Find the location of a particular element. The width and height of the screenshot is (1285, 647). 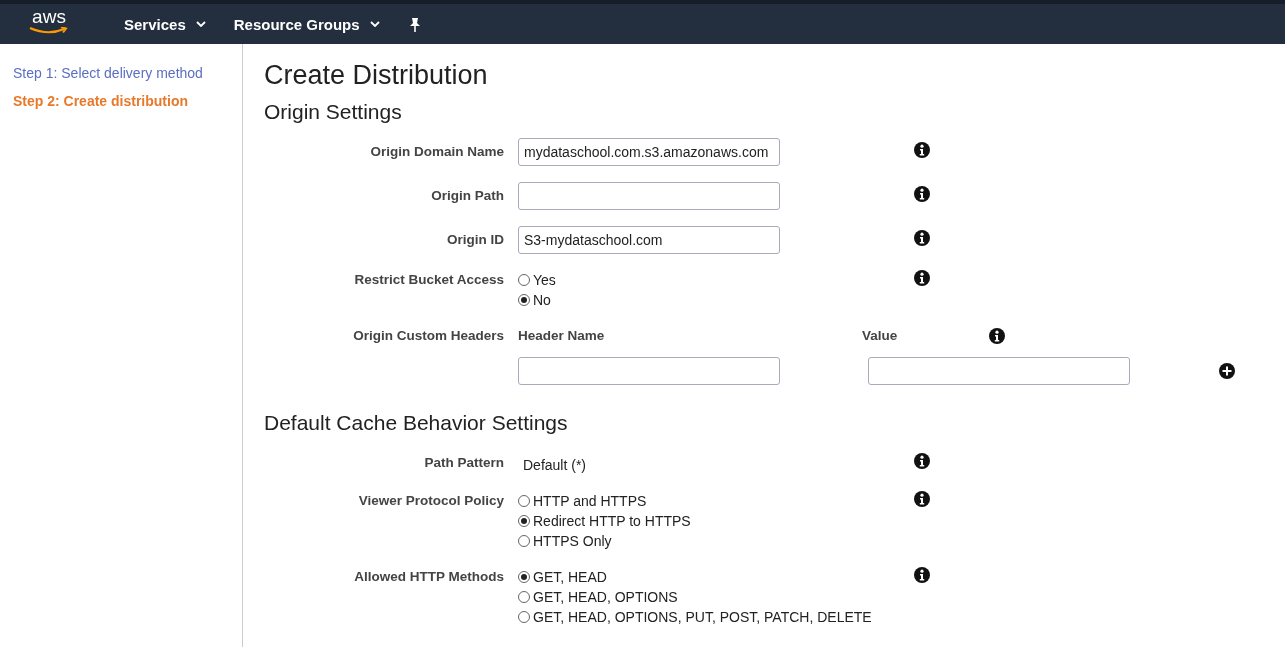

radio-label: GET, HEAD is located at coordinates (570, 577).